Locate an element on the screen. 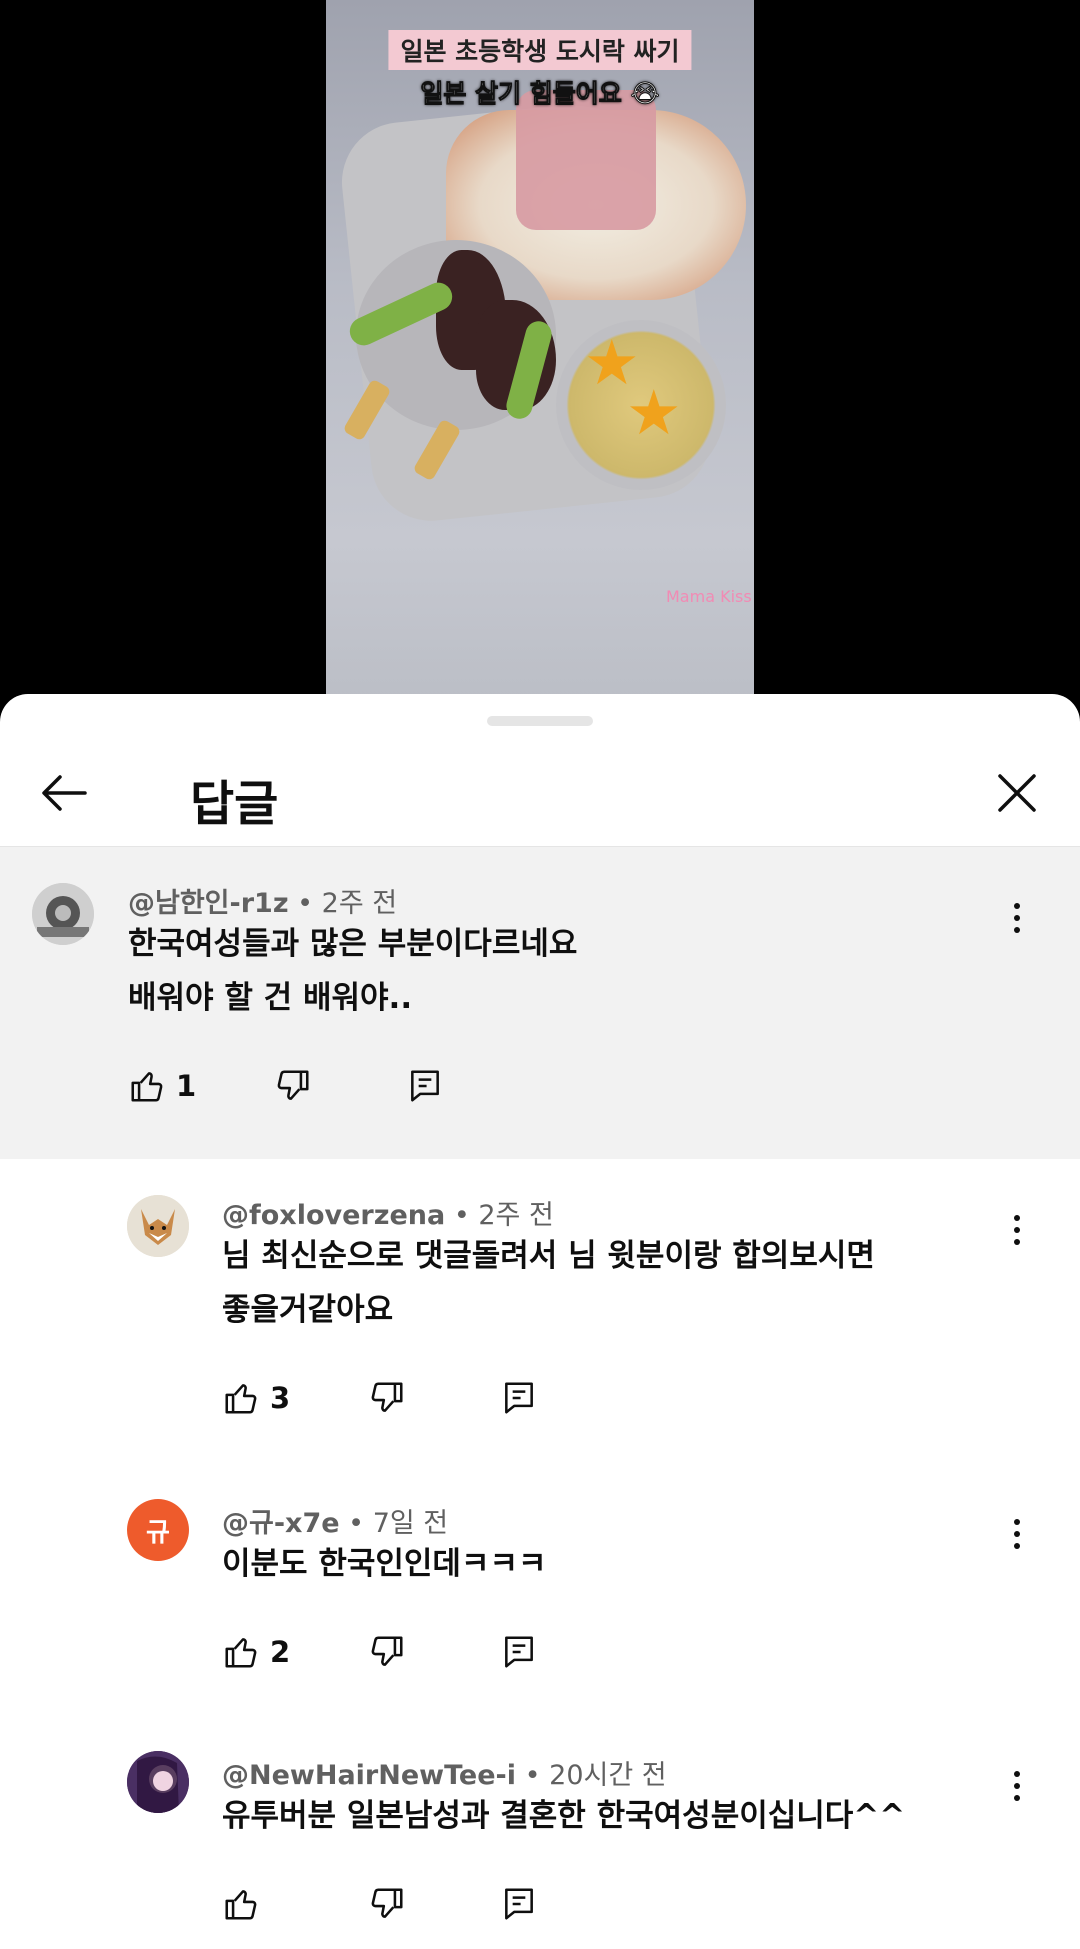 The width and height of the screenshot is (1080, 1949). comment-time: 20시간 전 is located at coordinates (608, 1775).